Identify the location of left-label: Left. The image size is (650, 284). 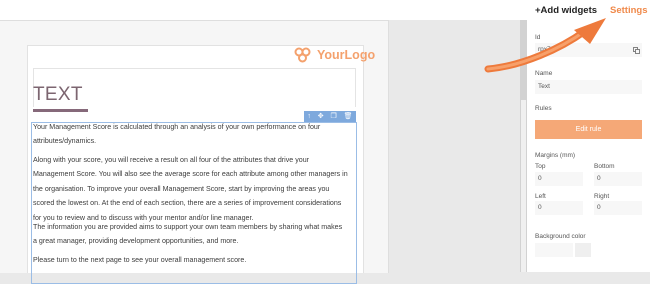
(540, 196).